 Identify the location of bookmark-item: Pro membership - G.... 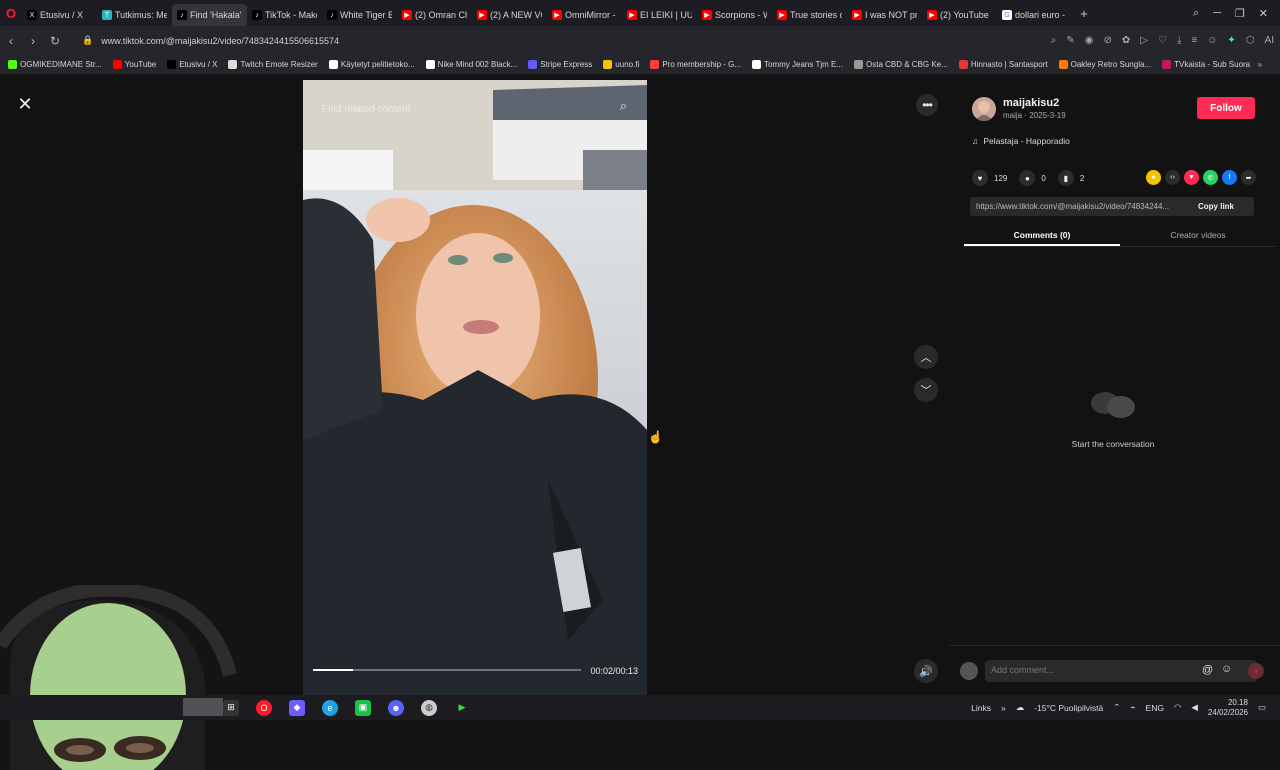
(695, 64).